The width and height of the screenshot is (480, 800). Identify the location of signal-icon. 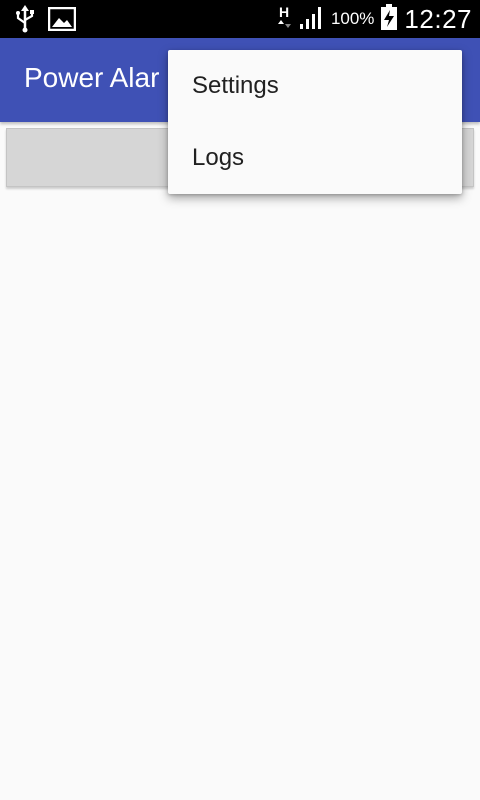
(312, 19).